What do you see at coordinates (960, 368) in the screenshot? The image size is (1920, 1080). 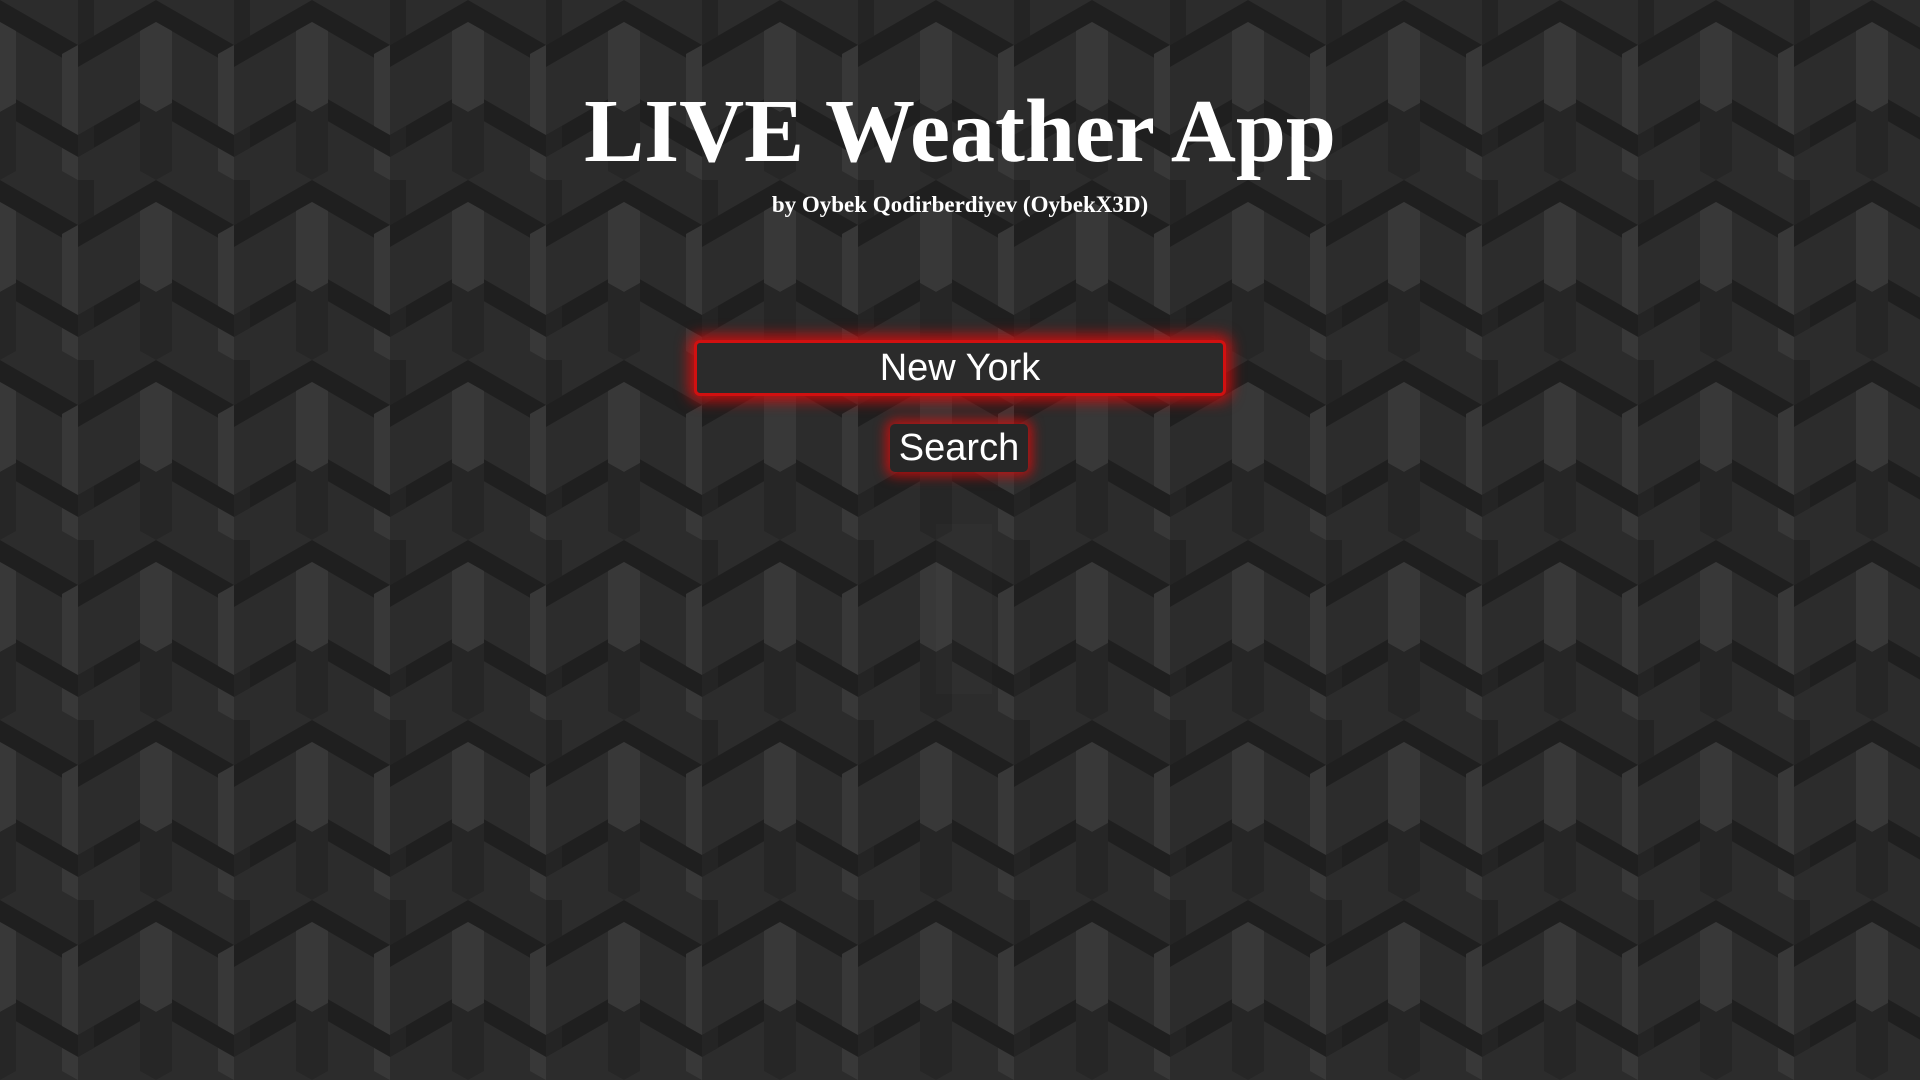 I see `city-search-input` at bounding box center [960, 368].